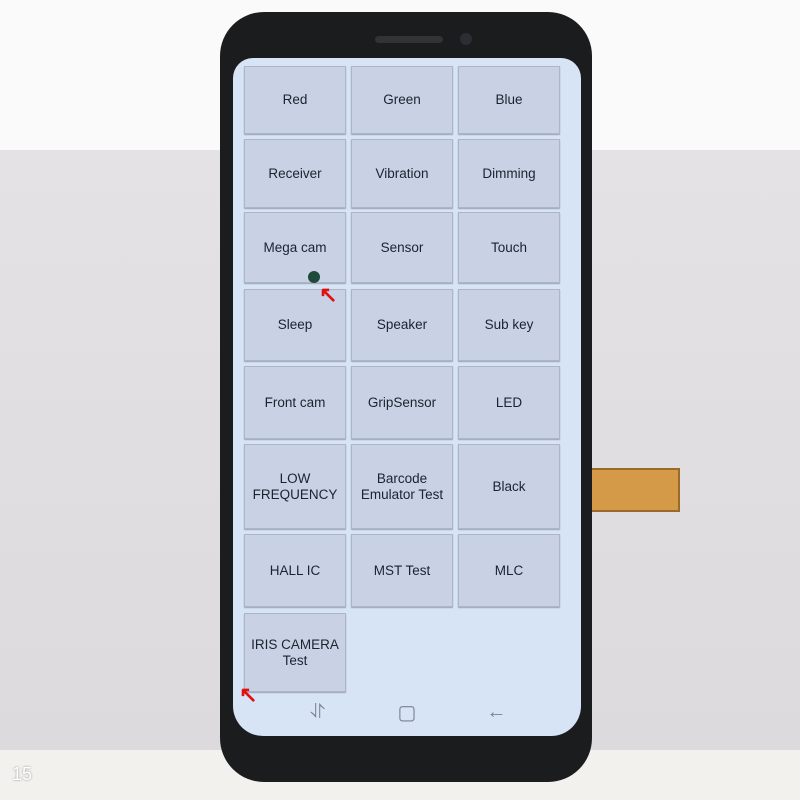  I want to click on test-button-label: Speaker, so click(402, 324).